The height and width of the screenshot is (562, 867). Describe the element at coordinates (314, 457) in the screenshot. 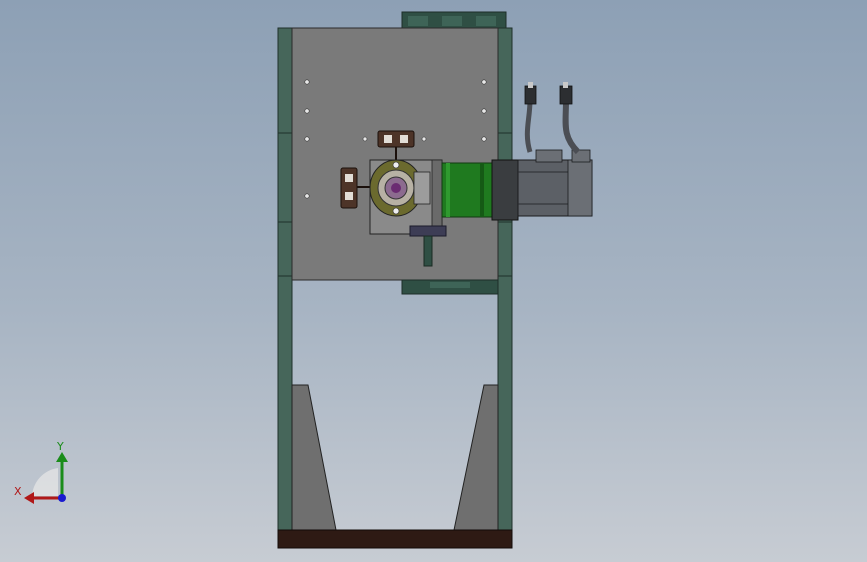

I see `left-gusset` at that location.